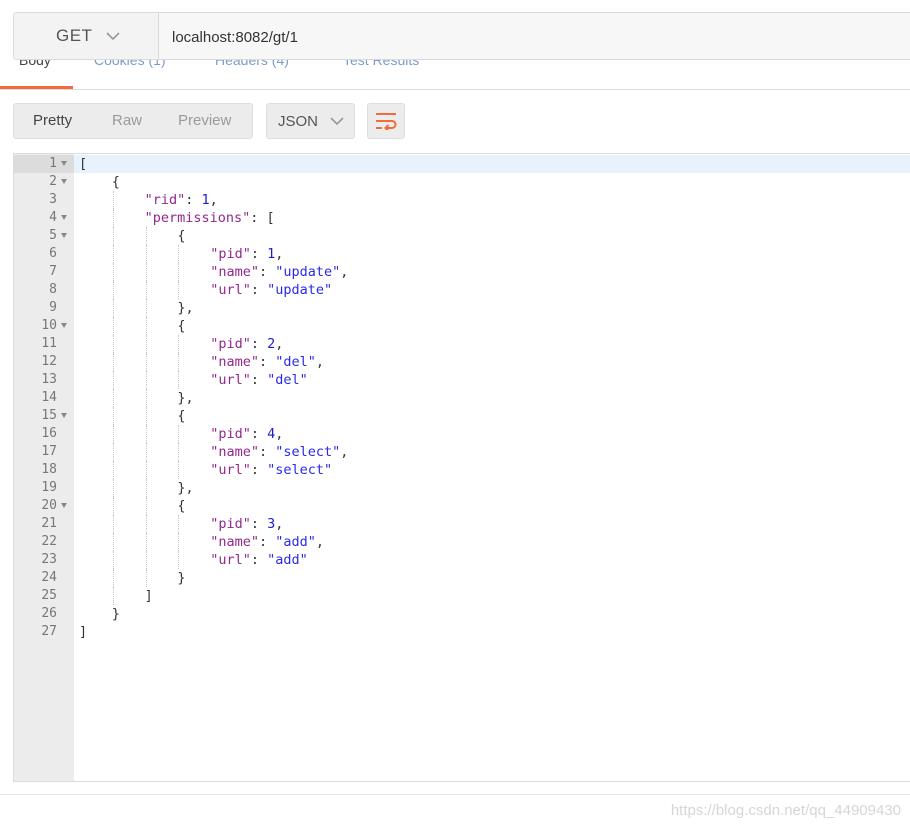 Image resolution: width=910 pixels, height=830 pixels. I want to click on json-key: "permissions", so click(197, 218).